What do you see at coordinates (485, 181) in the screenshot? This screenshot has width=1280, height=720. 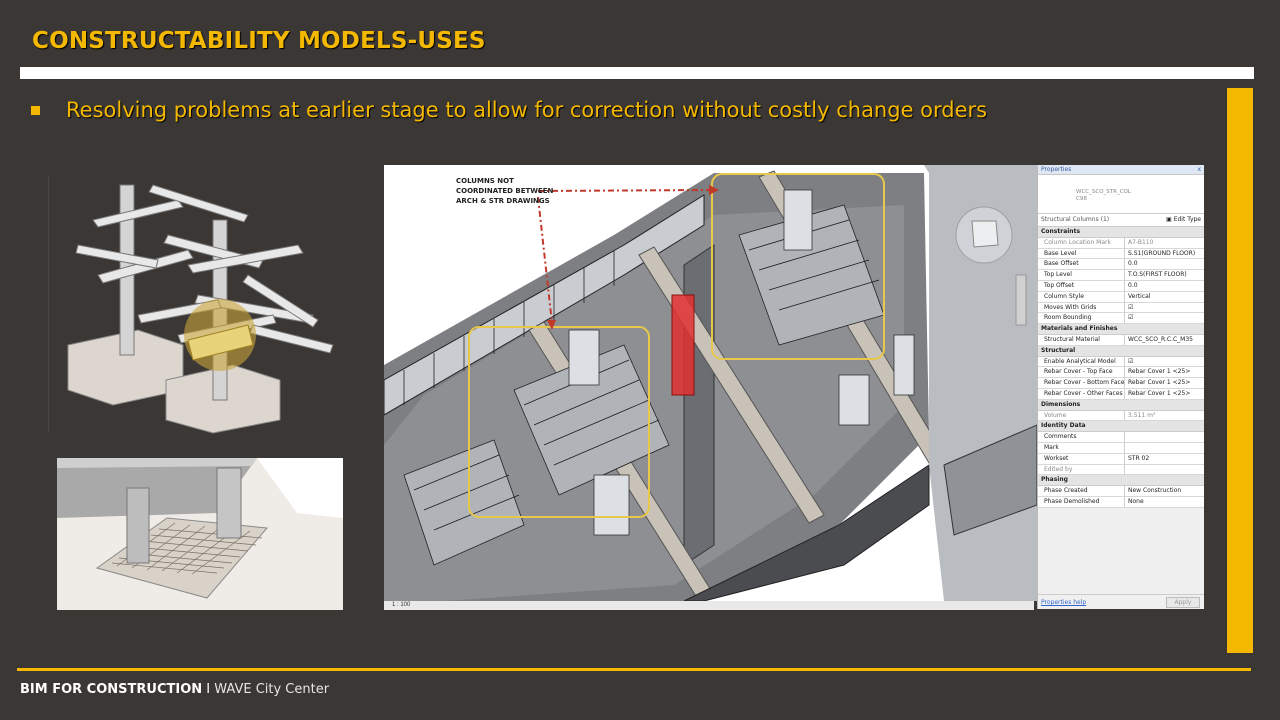 I see `annotation-line-1: COLUMNS NOT` at bounding box center [485, 181].